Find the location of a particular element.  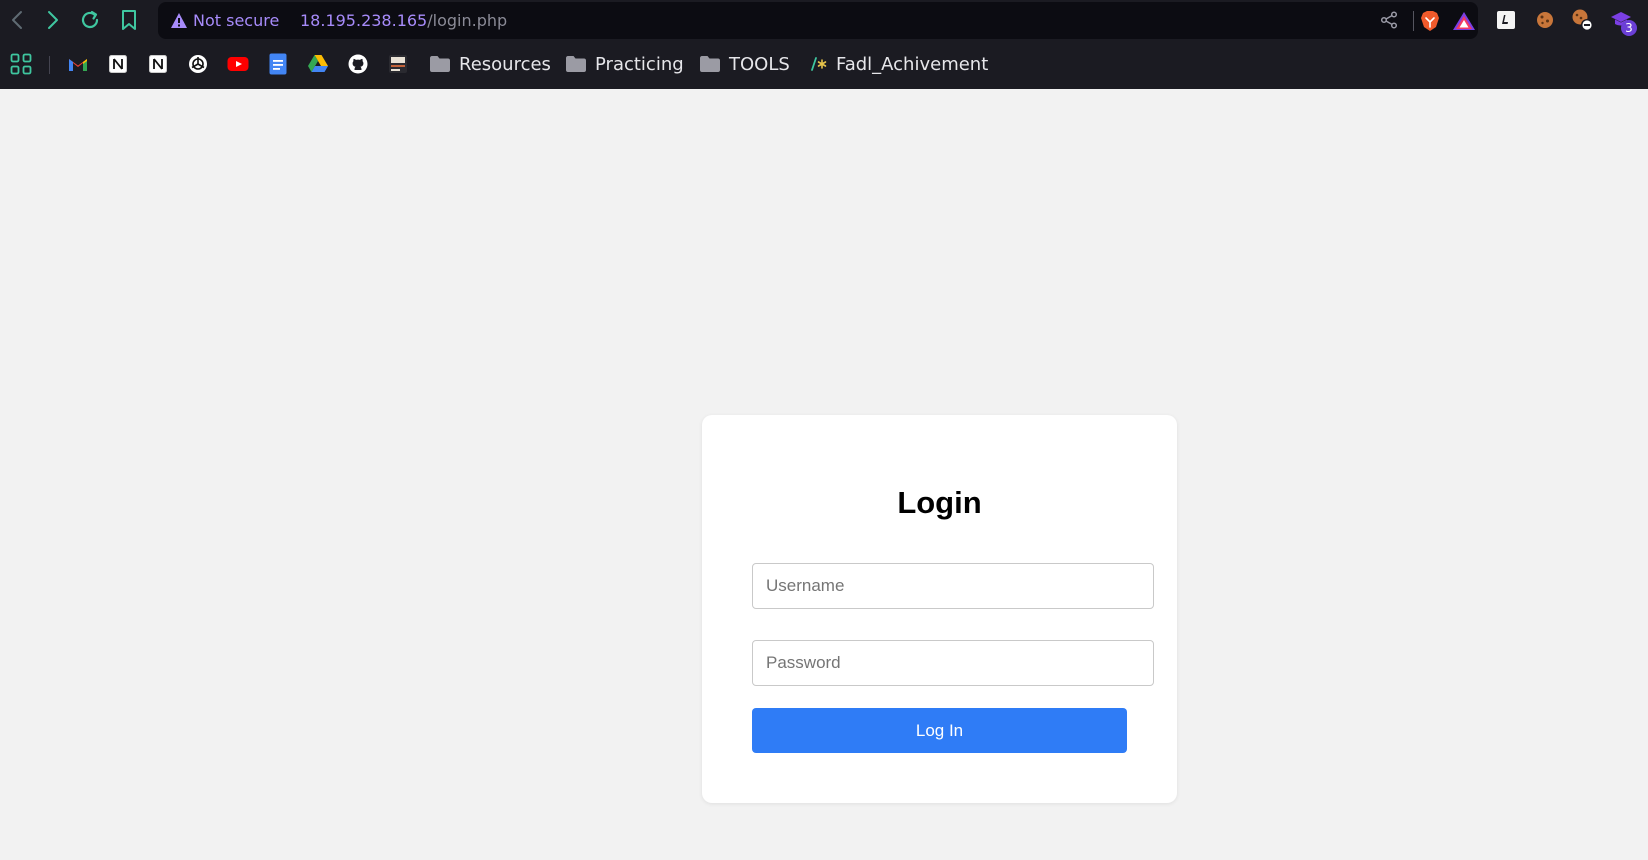

bookmark-button is located at coordinates (129, 20).